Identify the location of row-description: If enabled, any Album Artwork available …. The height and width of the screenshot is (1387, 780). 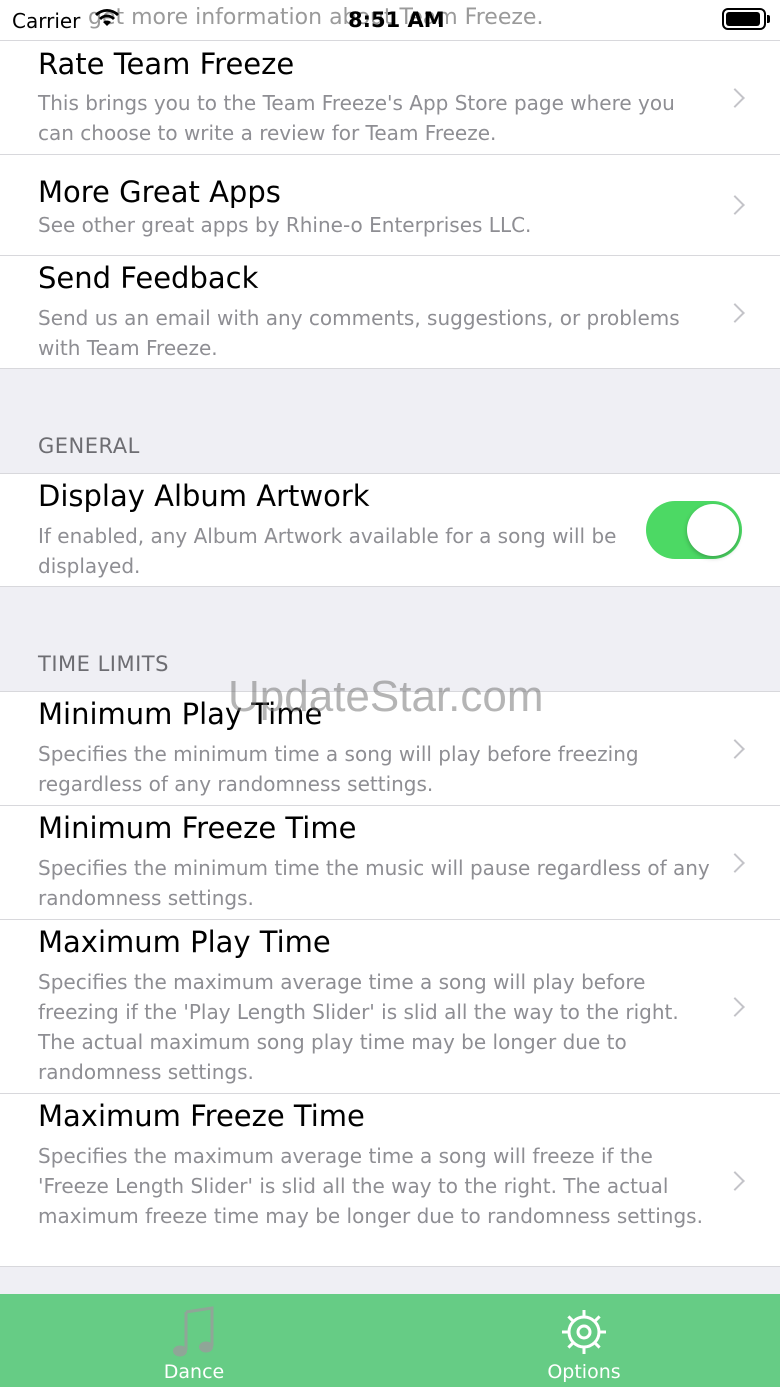
(327, 551).